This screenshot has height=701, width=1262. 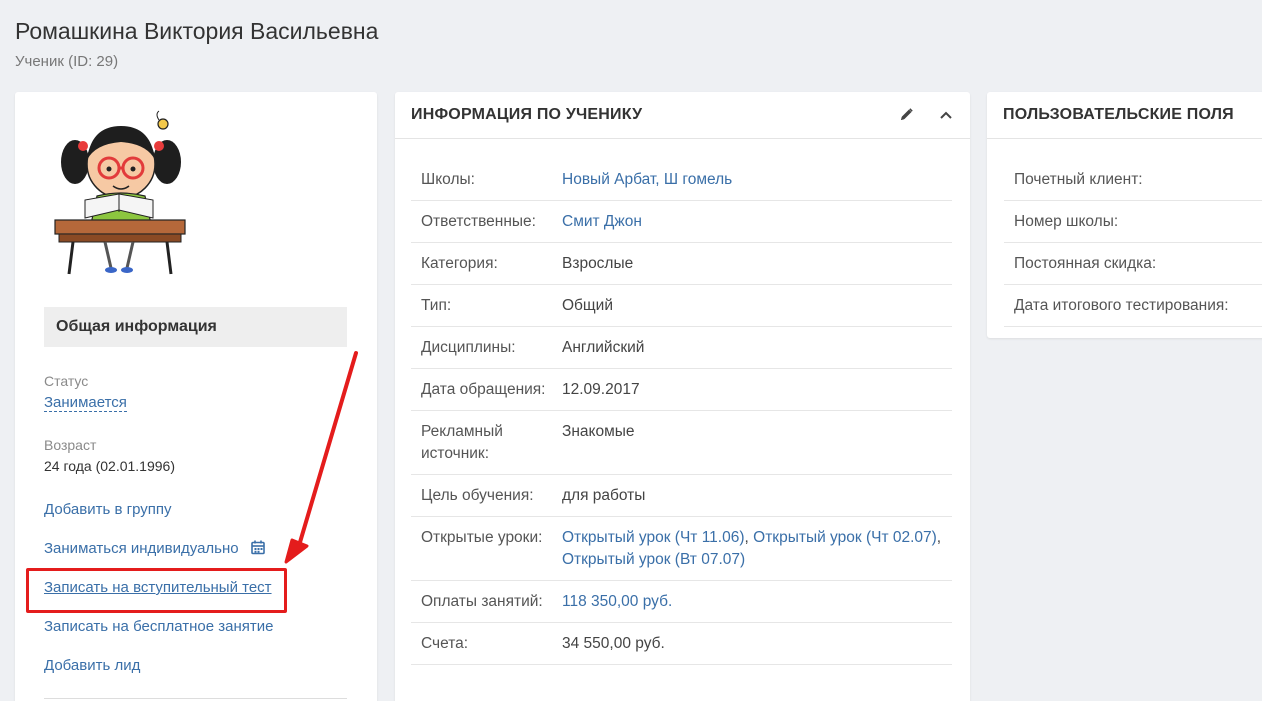 I want to click on info-row-label: Счета:, so click(x=445, y=643).